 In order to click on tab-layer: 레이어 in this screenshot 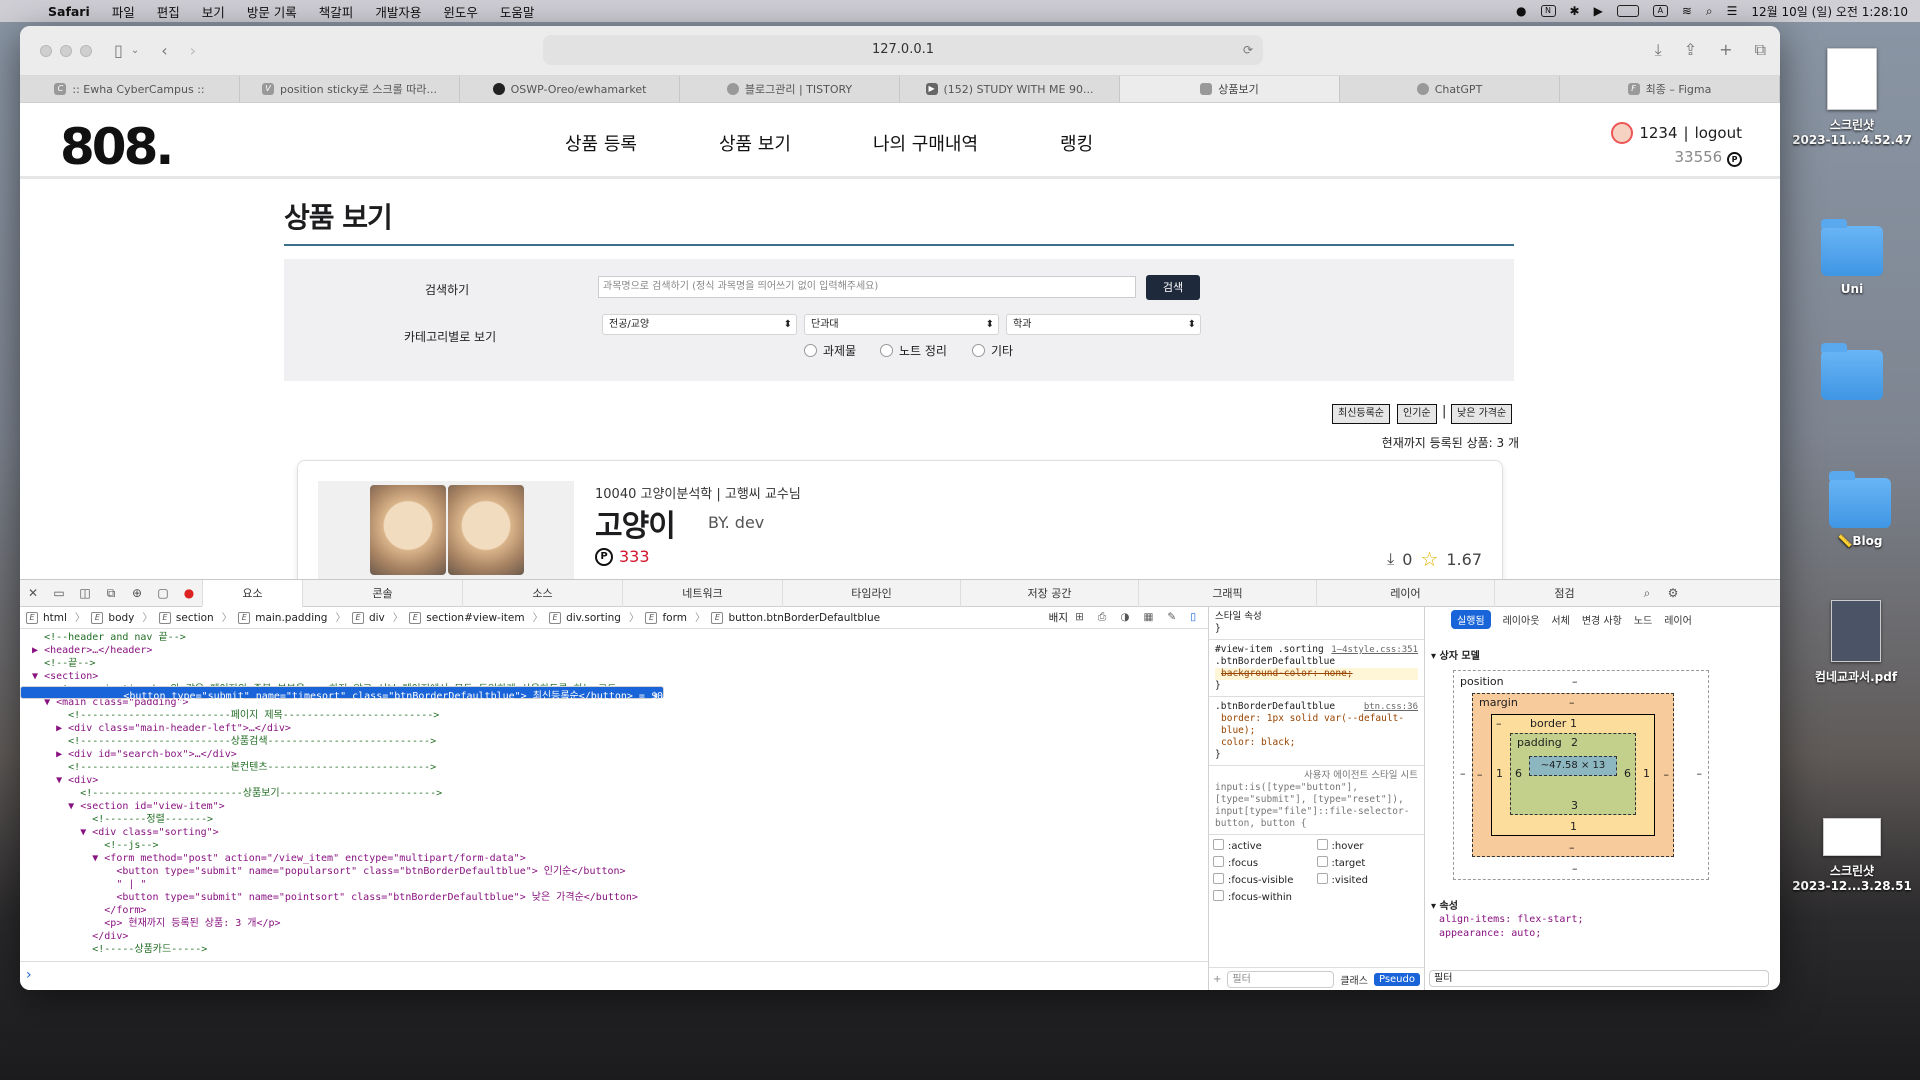, I will do `click(1678, 619)`.